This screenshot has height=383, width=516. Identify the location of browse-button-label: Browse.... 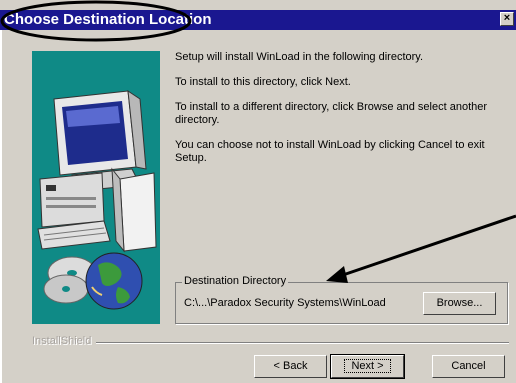
(459, 303).